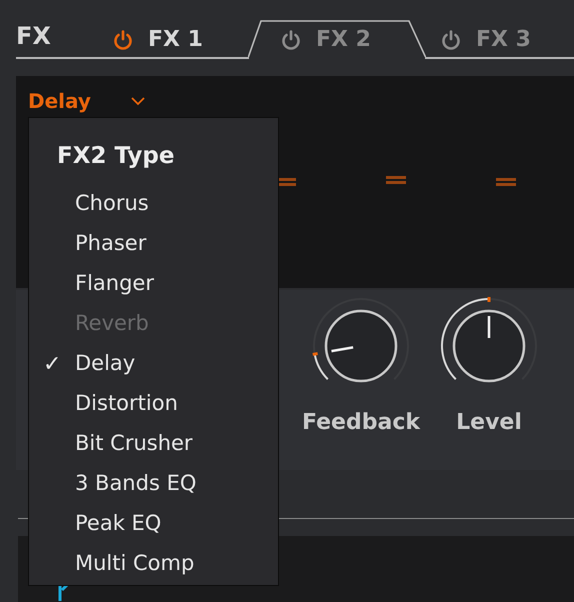 Image resolution: width=574 pixels, height=602 pixels. I want to click on menu-item: Flanger, so click(153, 284).